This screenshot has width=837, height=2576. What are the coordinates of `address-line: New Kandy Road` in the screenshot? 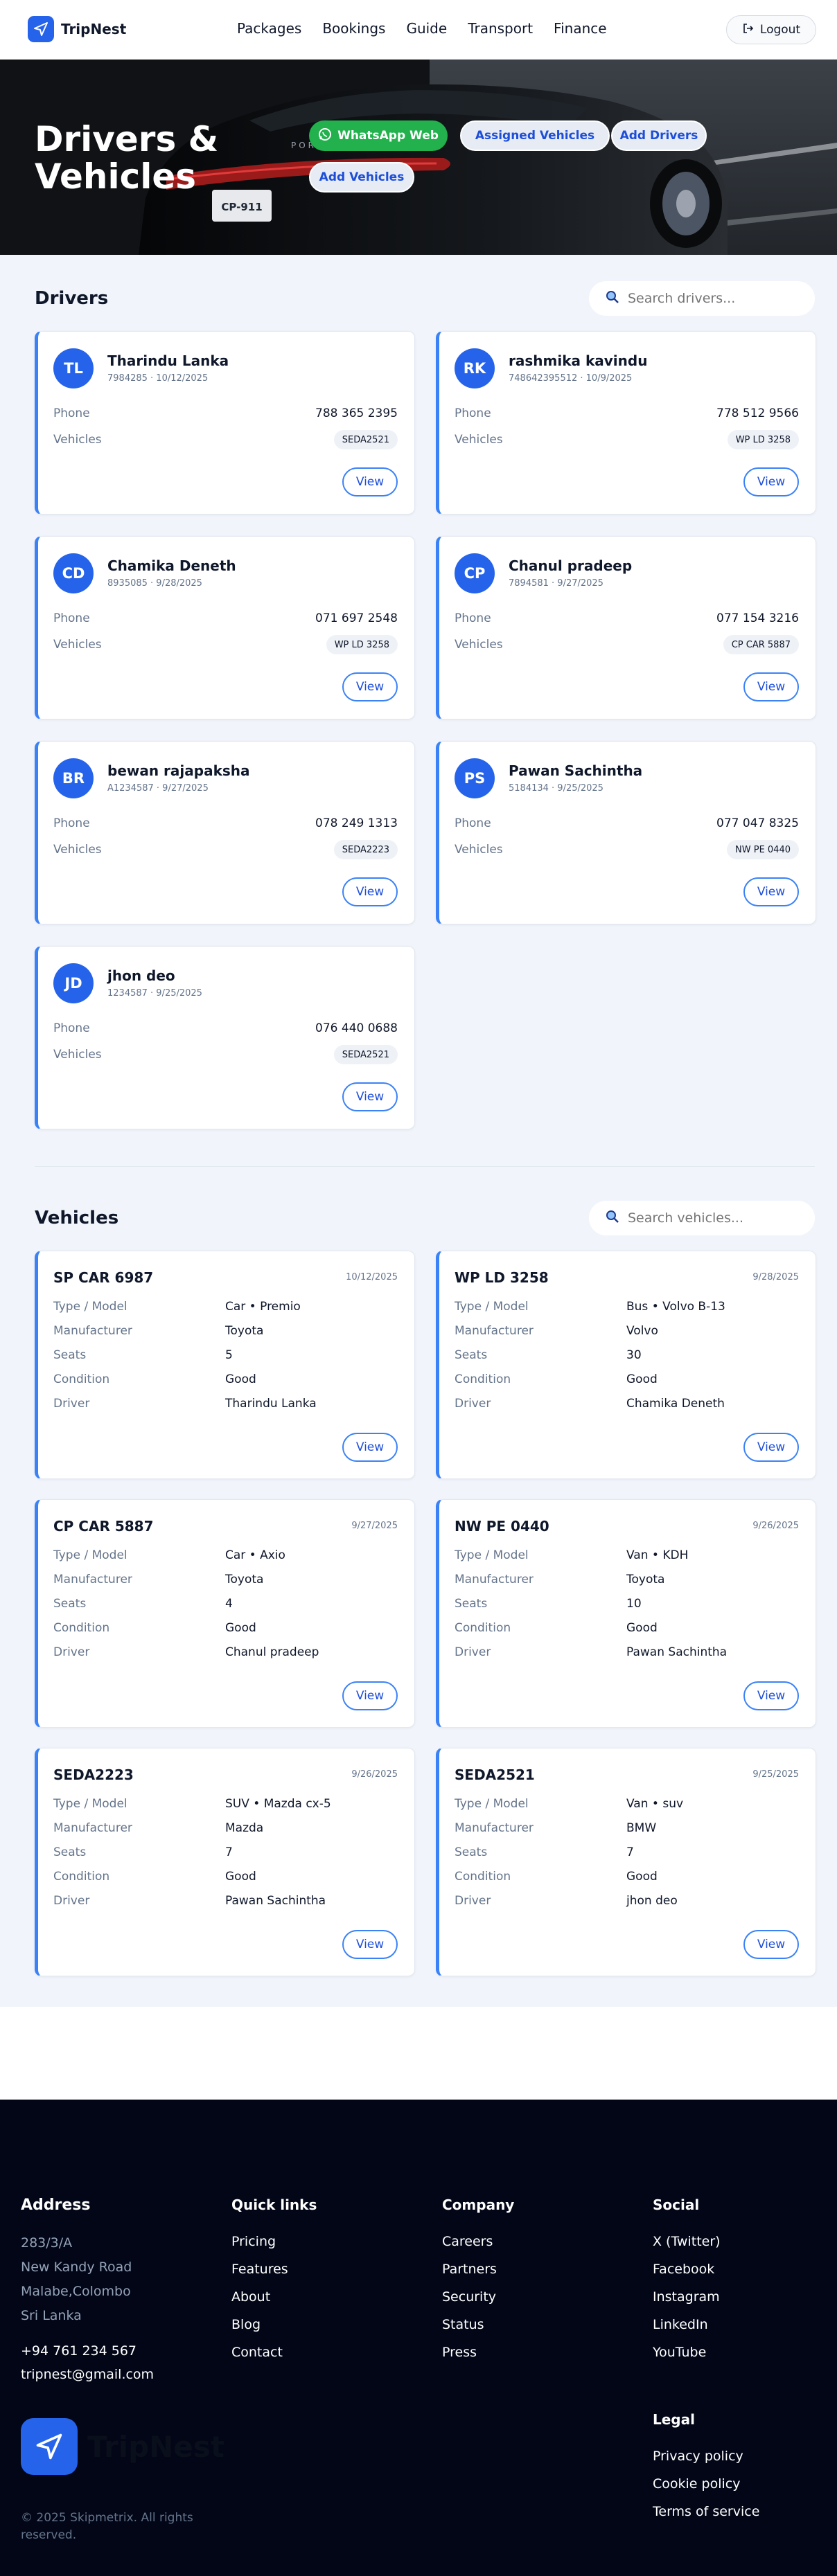 It's located at (76, 2267).